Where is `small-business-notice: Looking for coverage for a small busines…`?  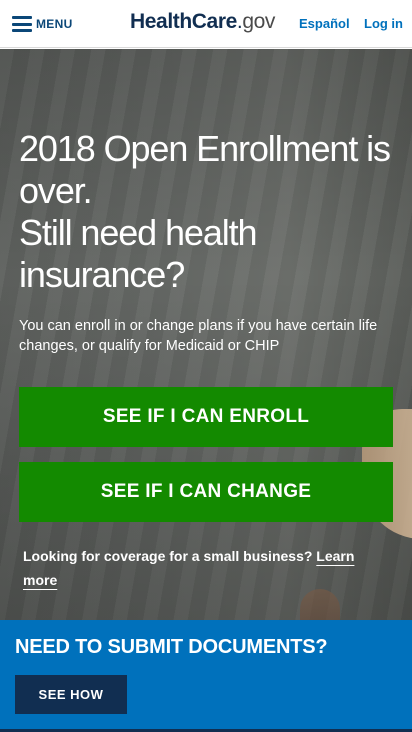
small-business-notice: Looking for coverage for a small busines… is located at coordinates (198, 568).